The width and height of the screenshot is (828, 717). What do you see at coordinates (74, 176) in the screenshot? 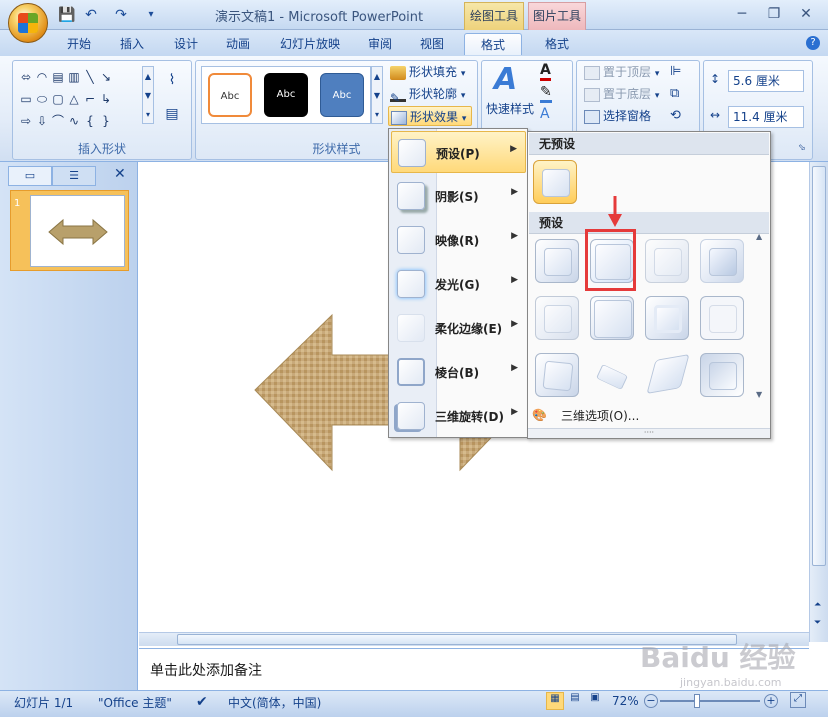
I see `tab-outline: ☰` at bounding box center [74, 176].